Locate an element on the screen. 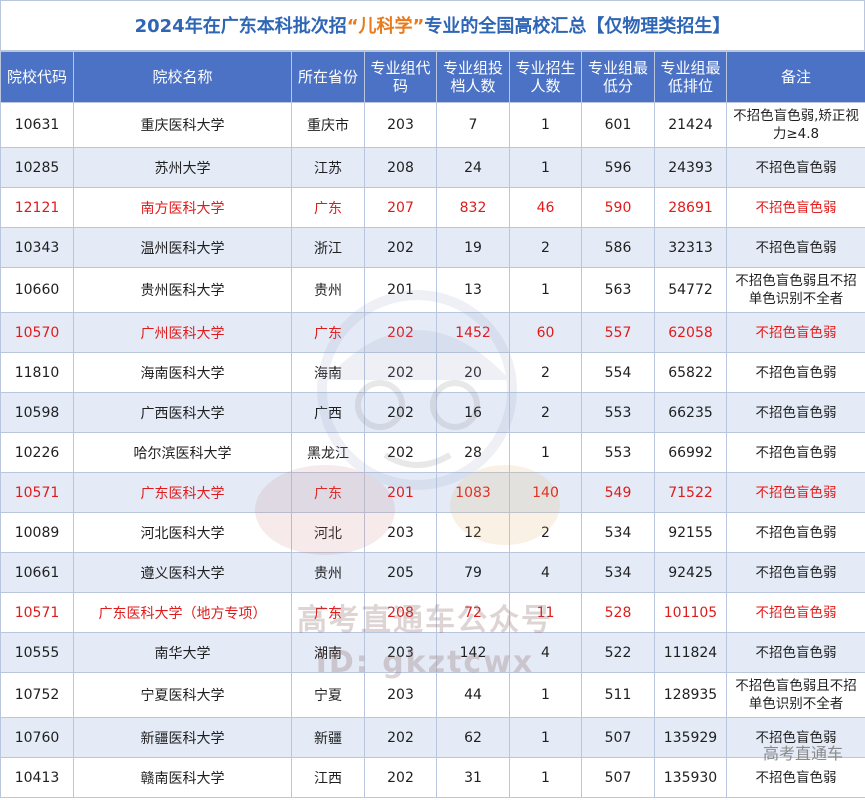 This screenshot has width=865, height=800. table-row: 10555 南华大学 湖南 203 142 4 522 111824 不招色盲色弱 is located at coordinates (432, 652).